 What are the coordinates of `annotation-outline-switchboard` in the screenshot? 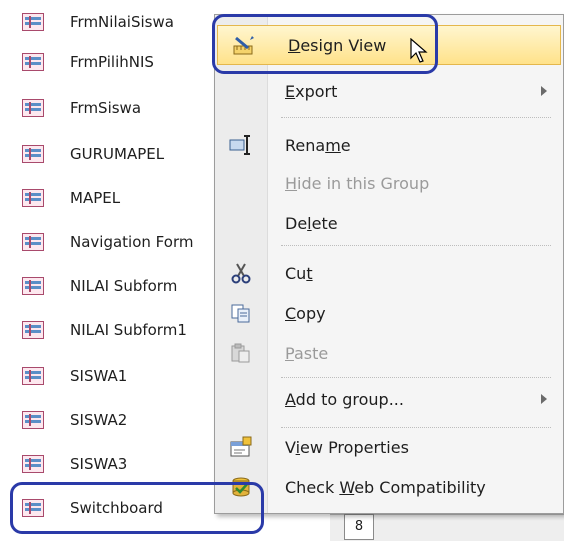 It's located at (137, 508).